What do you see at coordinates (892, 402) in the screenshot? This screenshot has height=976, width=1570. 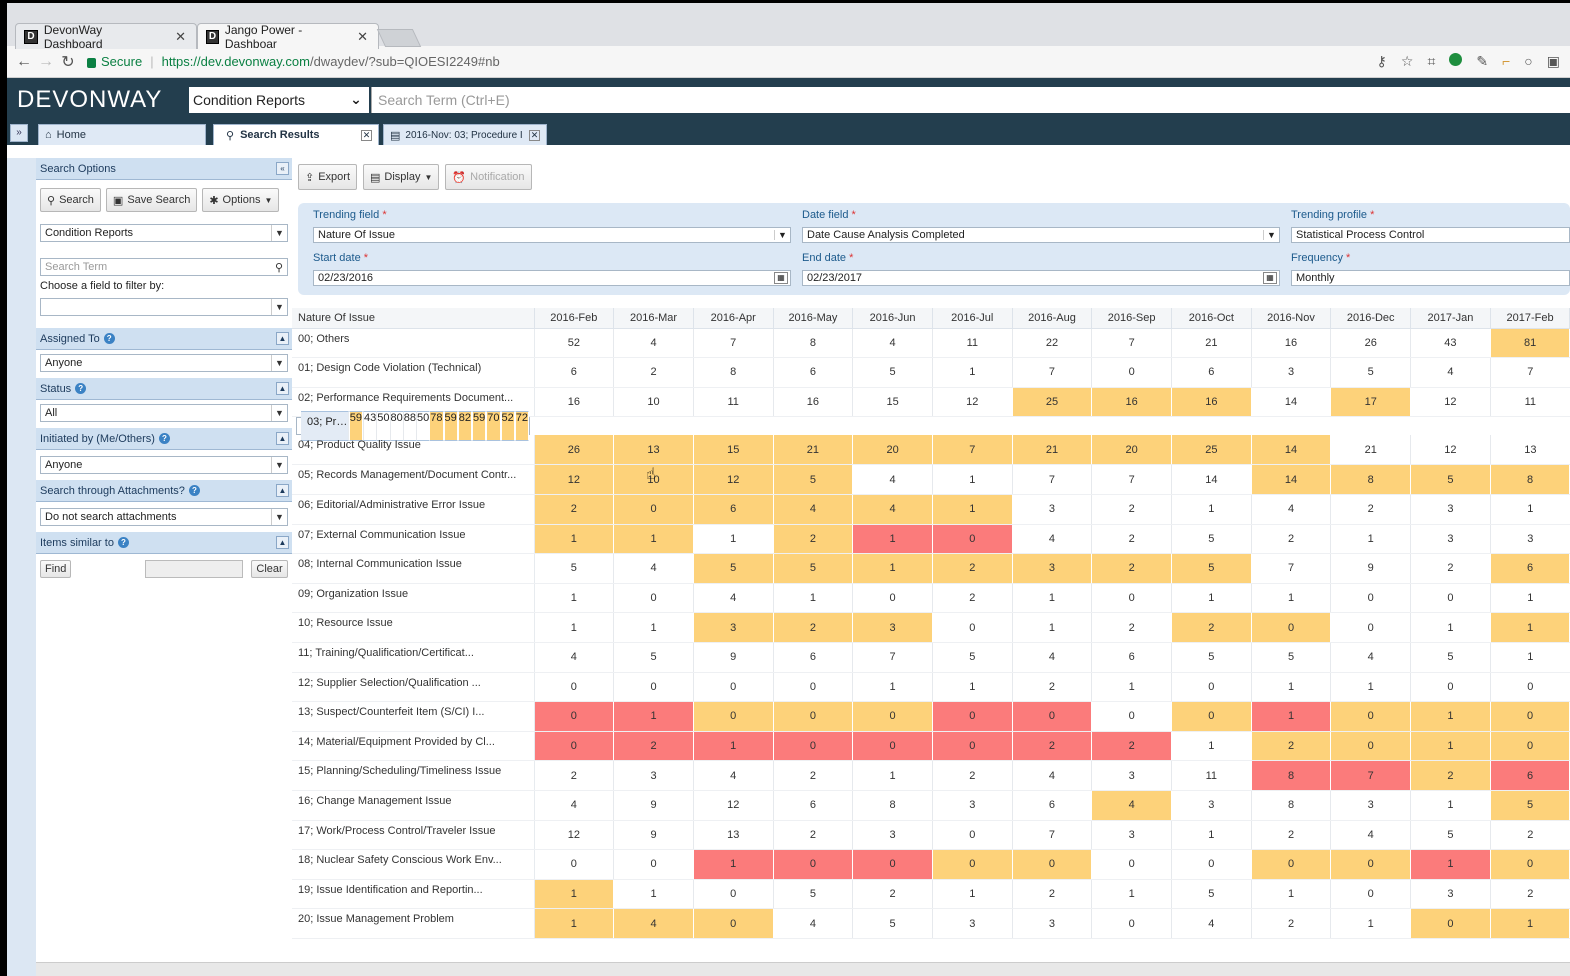 I see `grid-cell: 15` at bounding box center [892, 402].